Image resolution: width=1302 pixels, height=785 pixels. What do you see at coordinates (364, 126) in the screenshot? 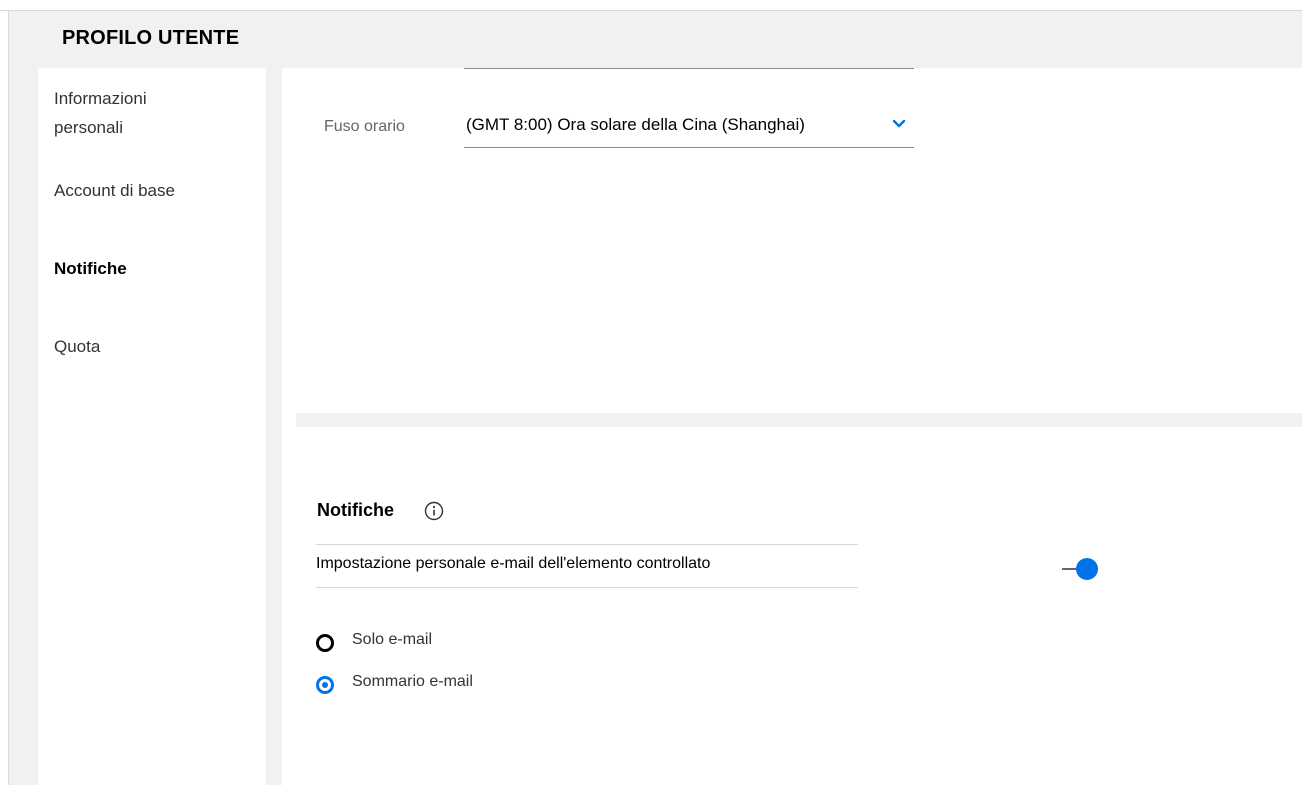
I see `timezone-label: Fuso orario` at bounding box center [364, 126].